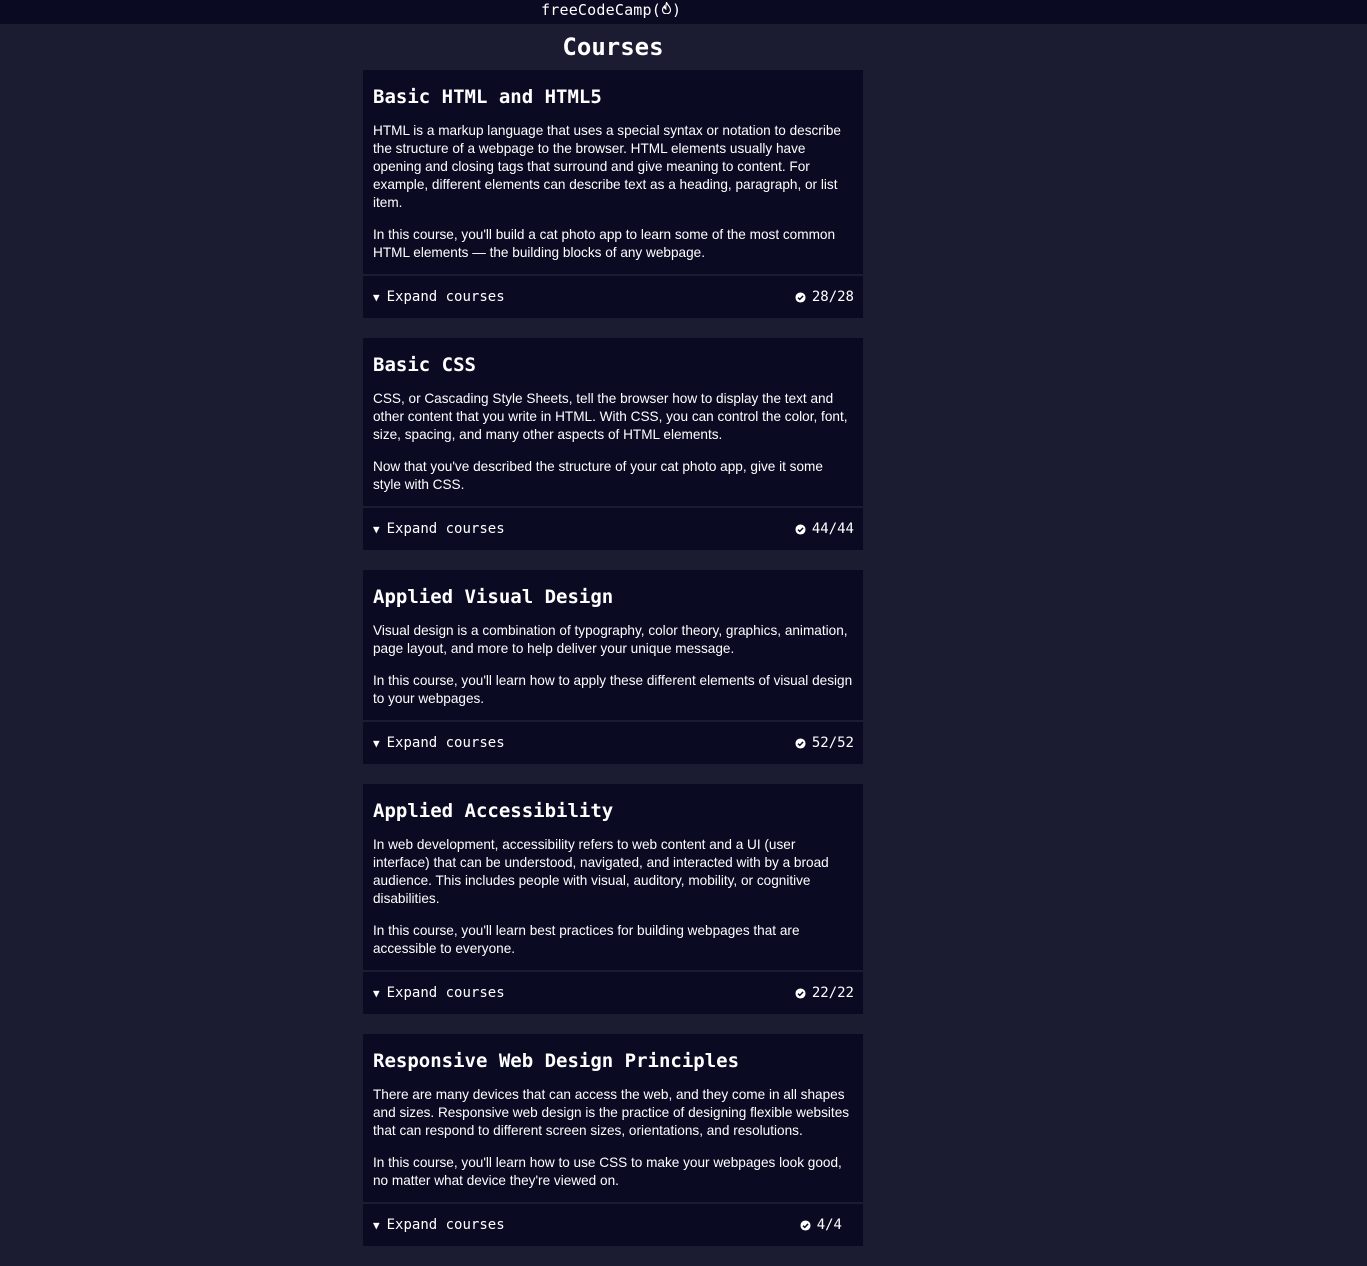 This screenshot has height=1266, width=1367. I want to click on progress-count: 44/44, so click(832, 529).